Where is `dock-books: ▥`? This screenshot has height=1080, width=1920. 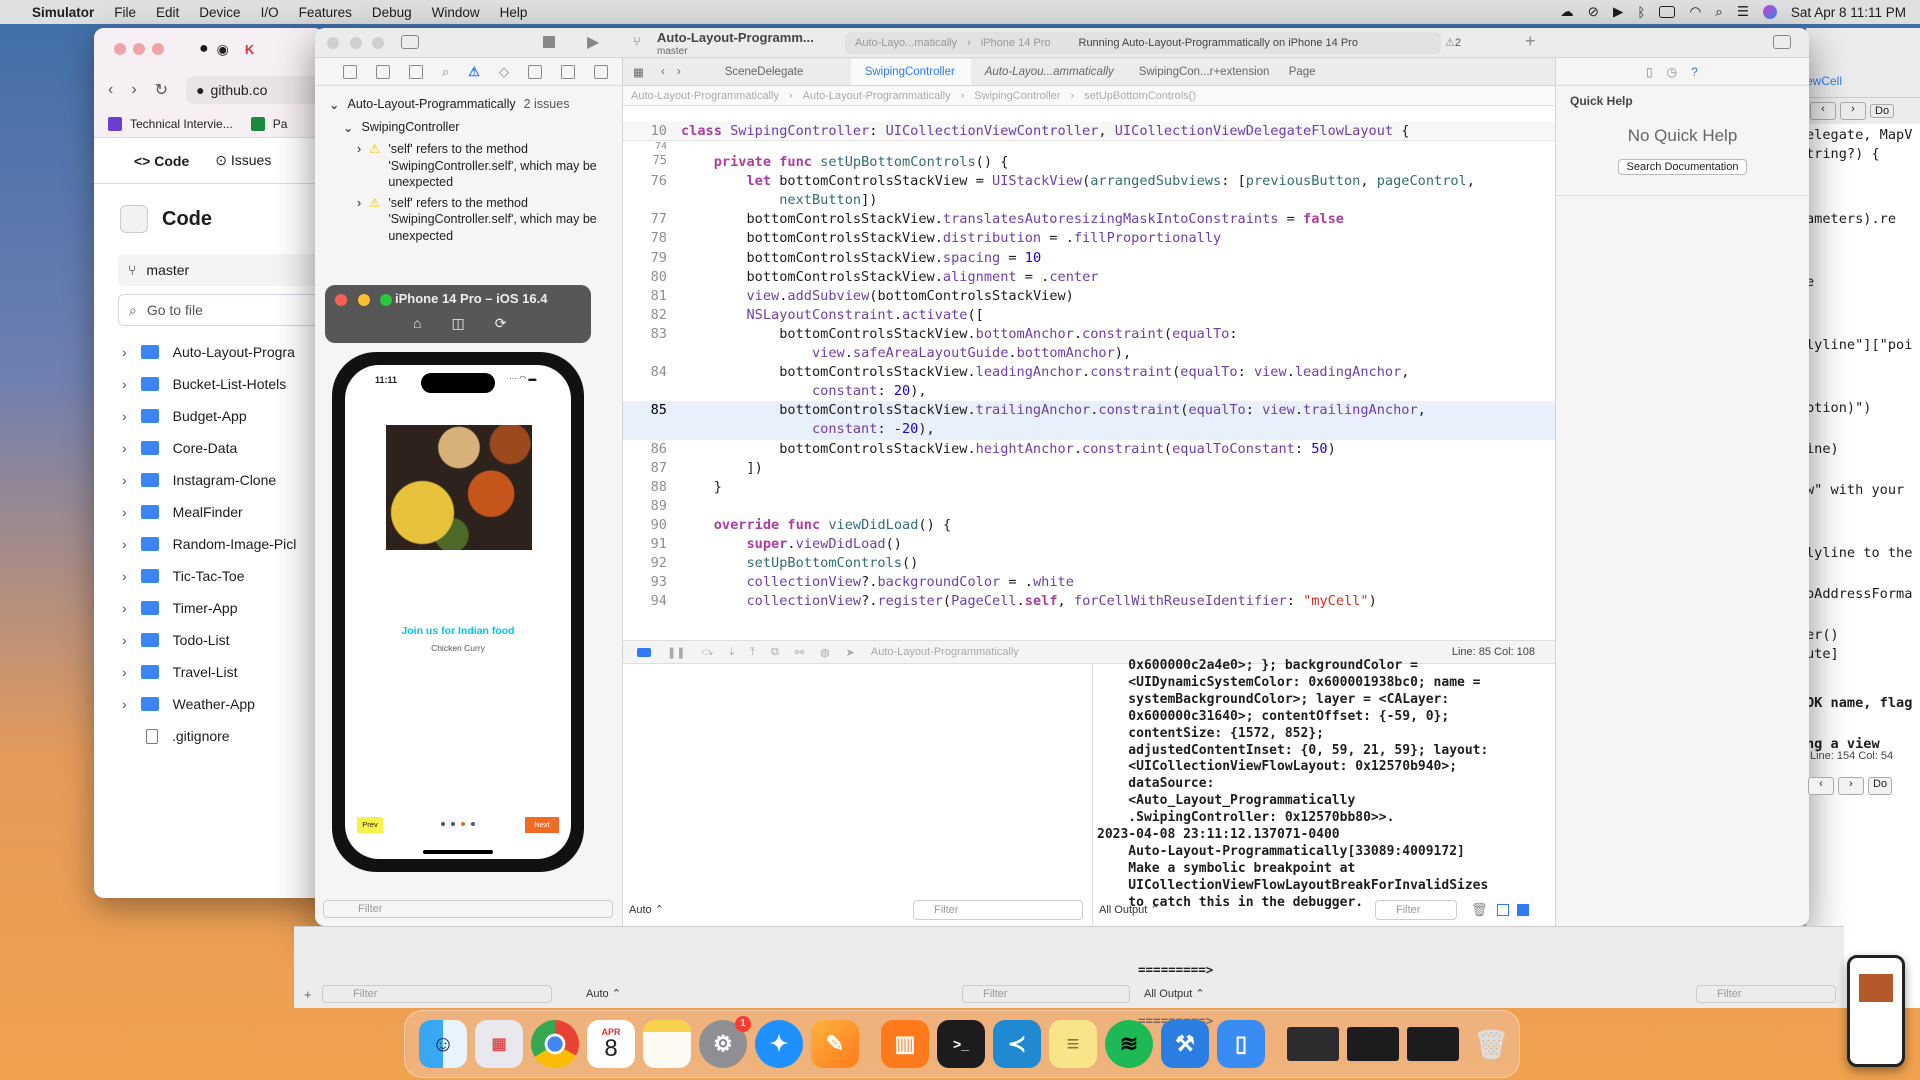 dock-books: ▥ is located at coordinates (905, 1044).